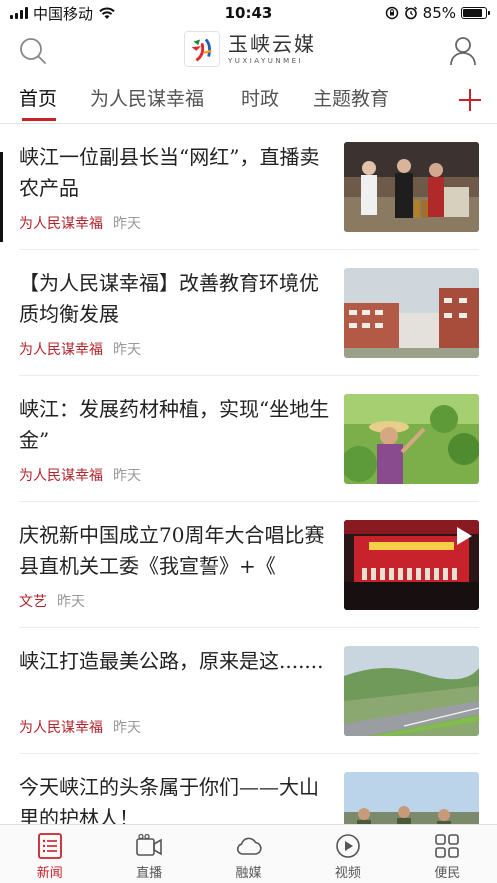 This screenshot has width=497, height=883. I want to click on news-meta: 文艺 昨天, so click(52, 601).